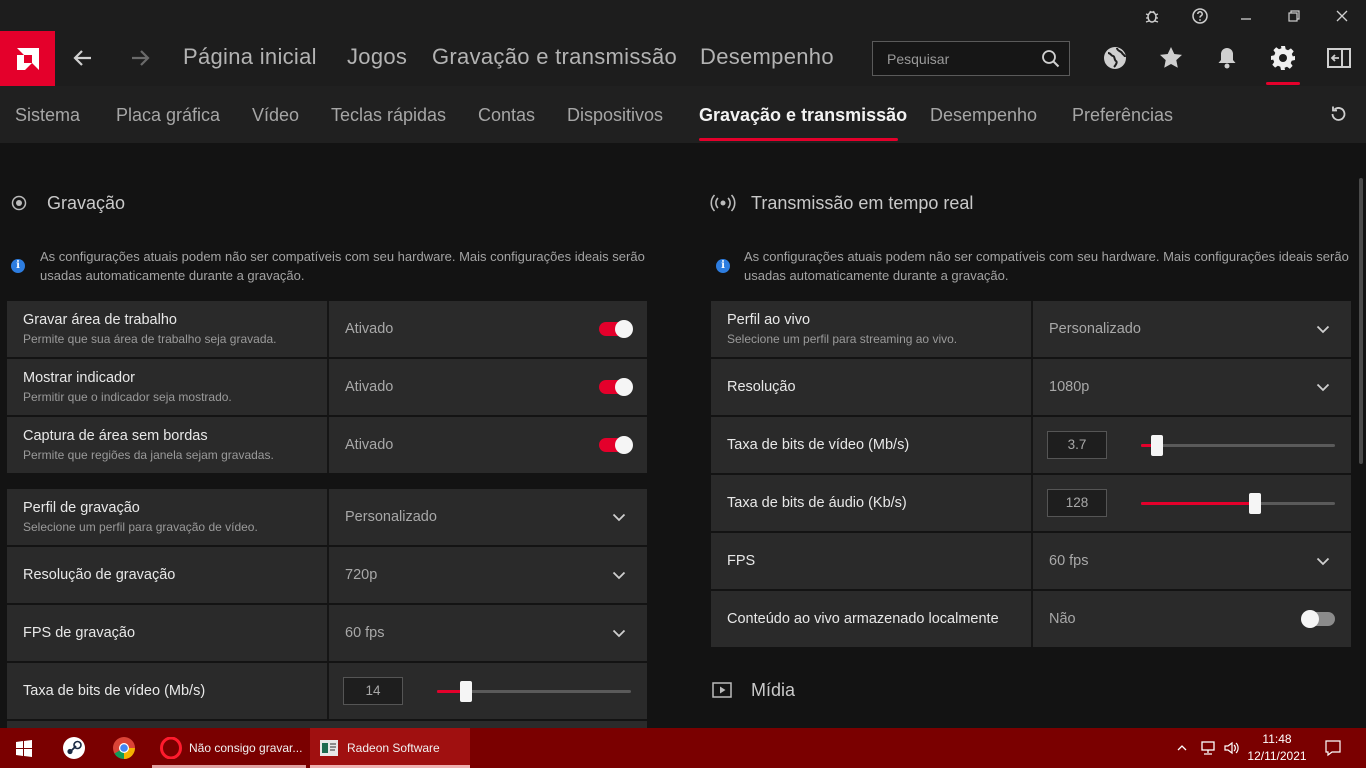 This screenshot has height=768, width=1366. I want to click on taskbar-app-radeon: Radeon Software, so click(390, 748).